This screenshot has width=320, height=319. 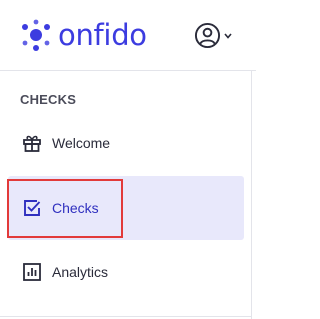 I want to click on onfido-logo: onfido, so click(x=82, y=35).